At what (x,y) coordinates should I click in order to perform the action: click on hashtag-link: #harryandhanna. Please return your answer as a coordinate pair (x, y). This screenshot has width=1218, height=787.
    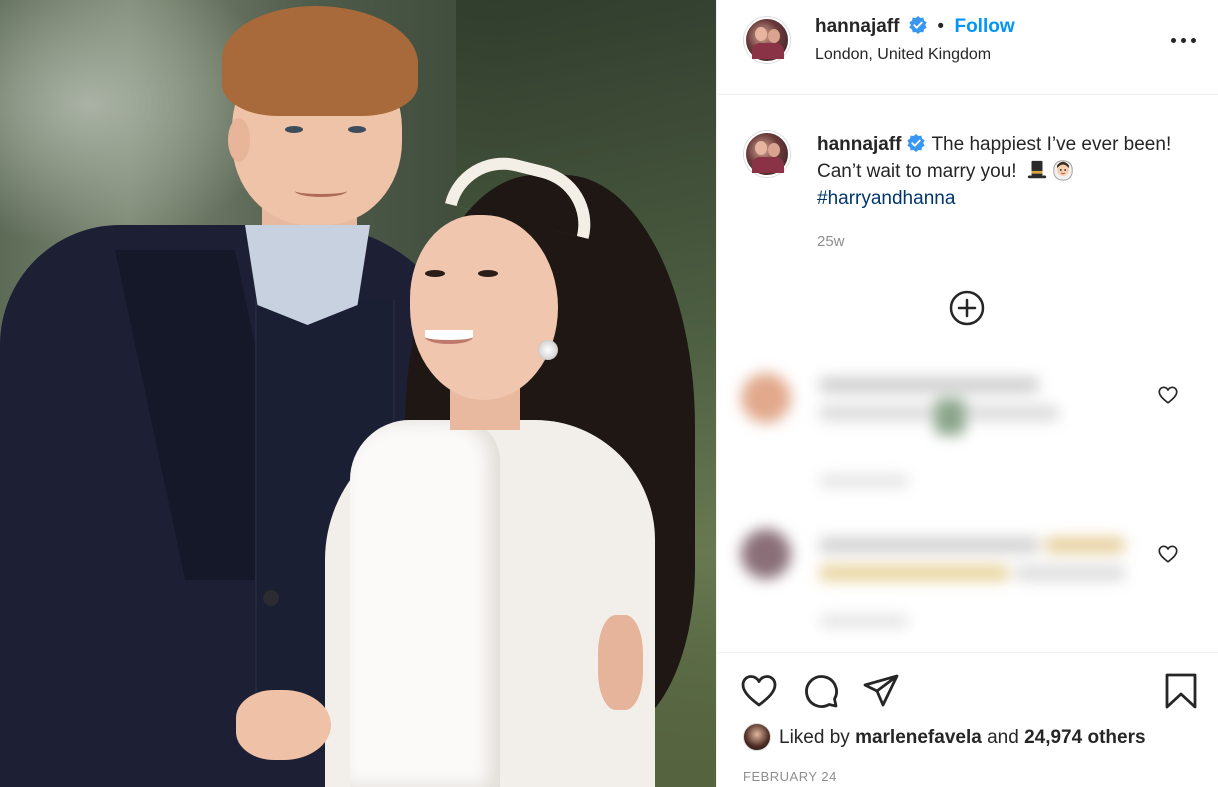
    Looking at the image, I should click on (886, 198).